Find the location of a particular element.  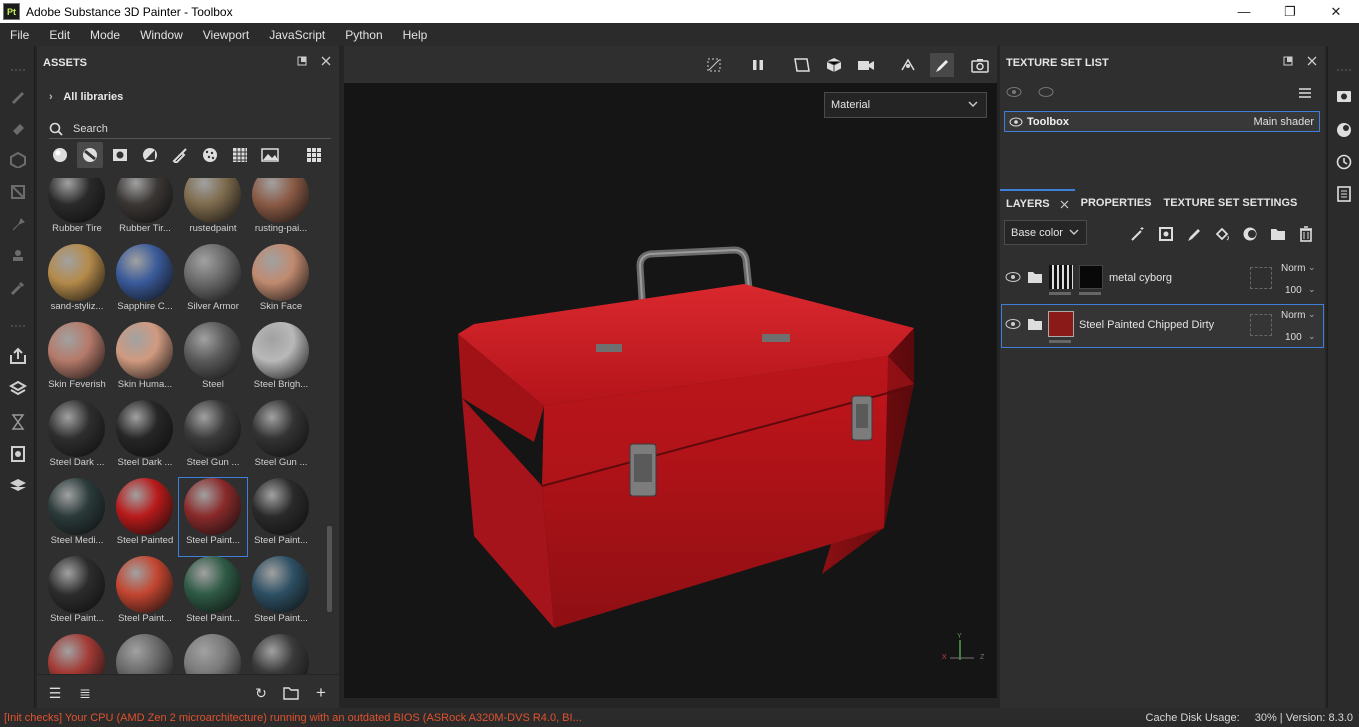

selection-mode-icon is located at coordinates (802, 65).